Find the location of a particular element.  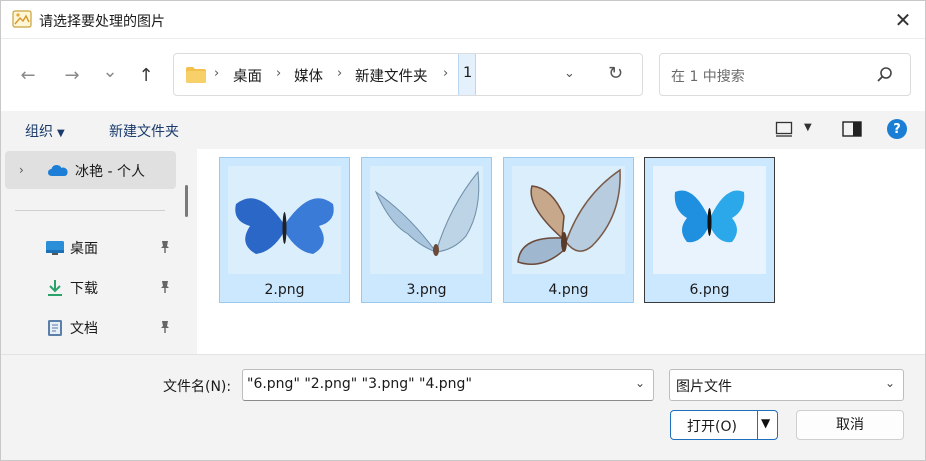

search-box: 在 1 中搜索 is located at coordinates (785, 74).